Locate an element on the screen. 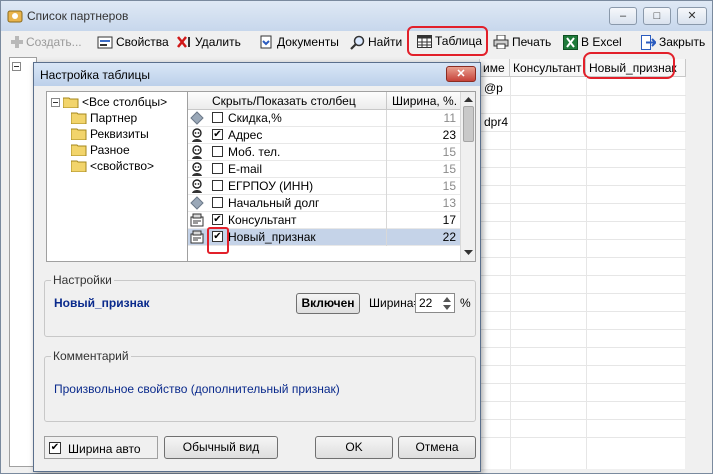  close-toolbar-button: Закрыть is located at coordinates (673, 42).